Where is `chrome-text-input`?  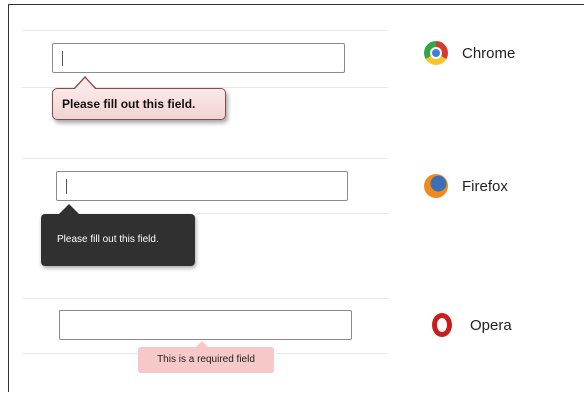
chrome-text-input is located at coordinates (198, 58).